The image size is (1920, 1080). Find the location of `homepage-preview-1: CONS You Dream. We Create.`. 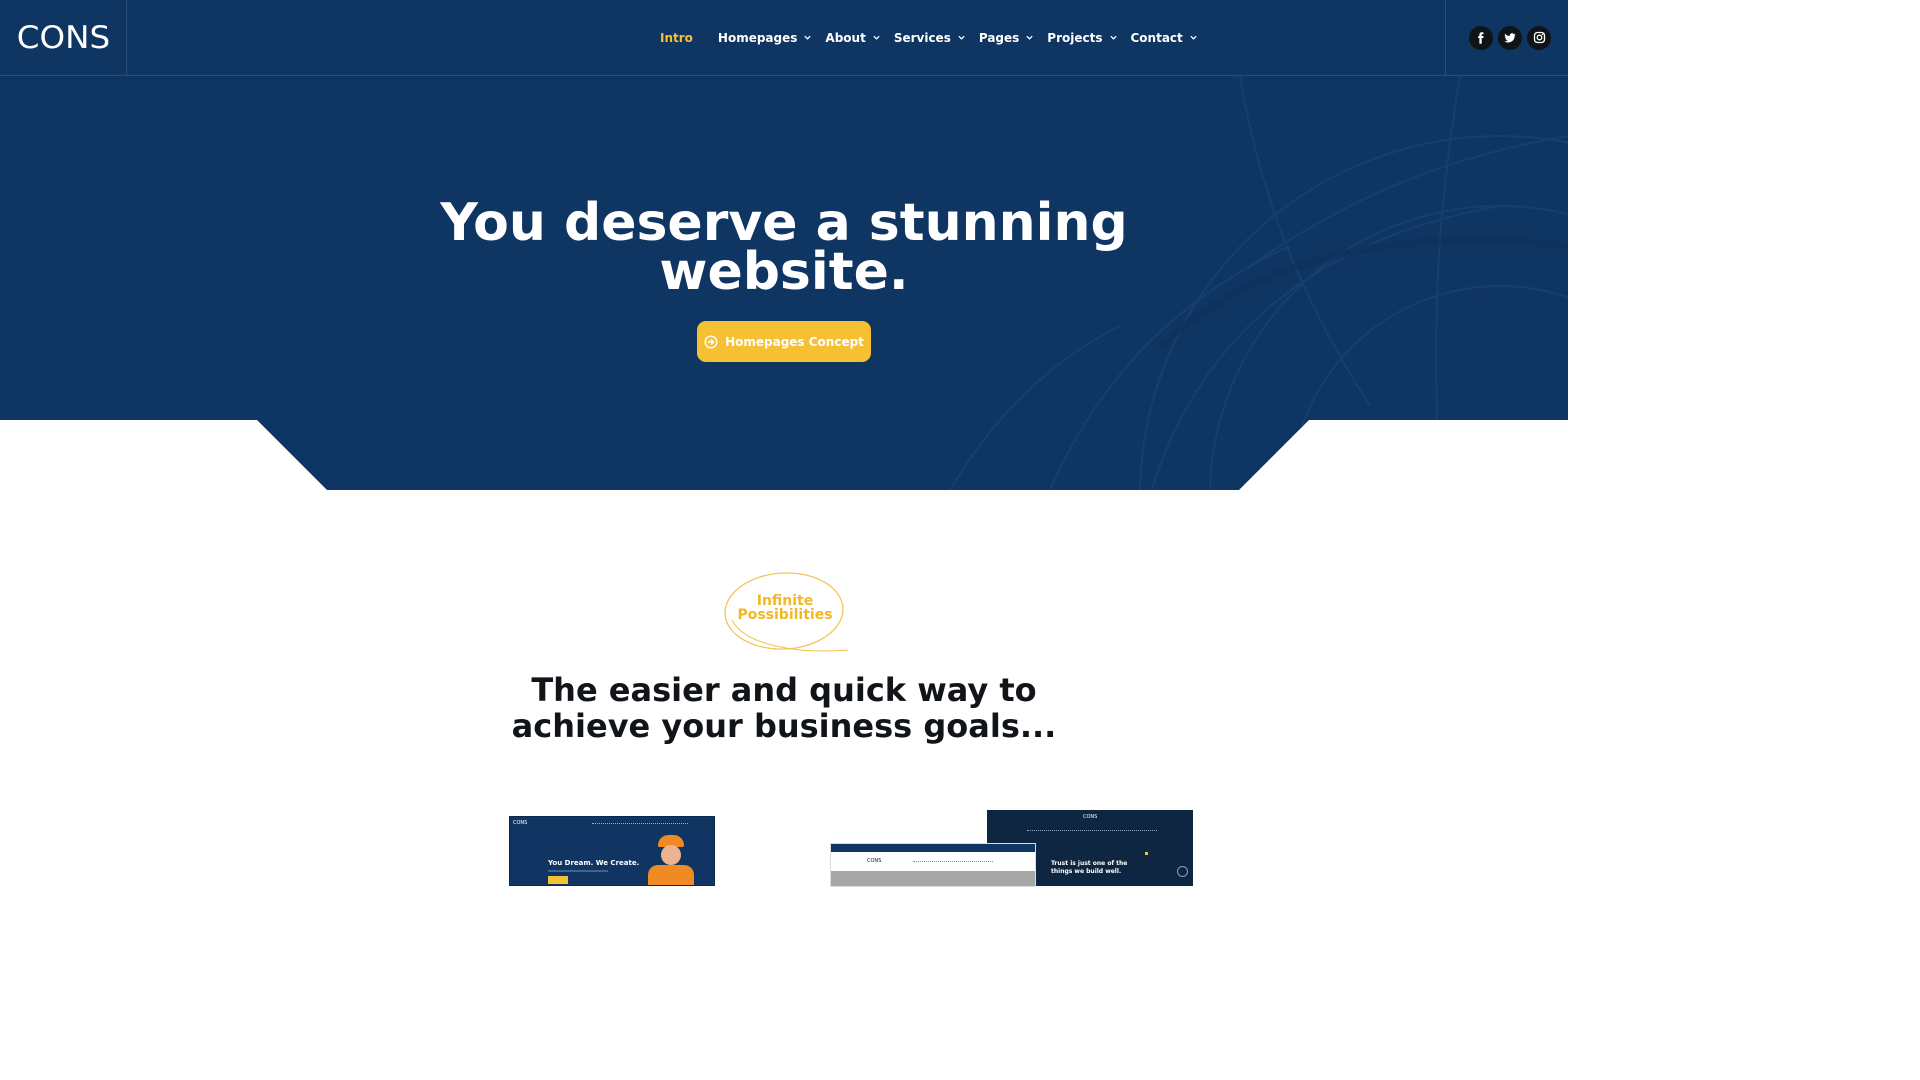

homepage-preview-1: CONS You Dream. We Create. is located at coordinates (612, 851).